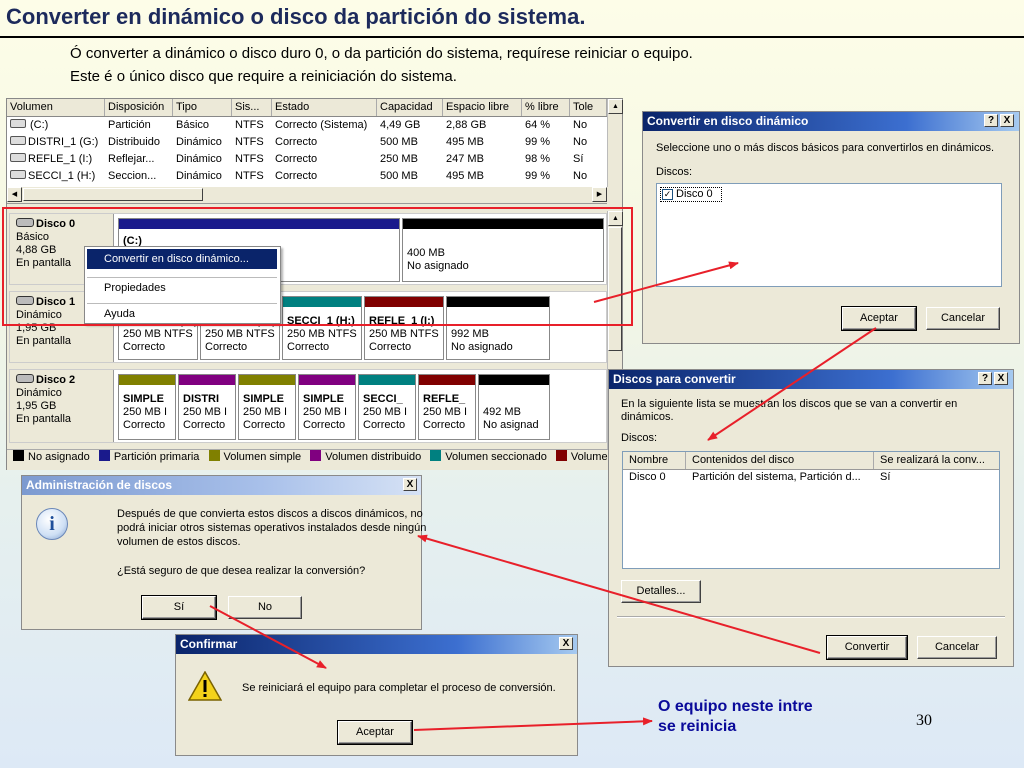 Image resolution: width=1024 pixels, height=768 pixels. I want to click on arrow-convert-to-admin-dialog, so click(619, 594).